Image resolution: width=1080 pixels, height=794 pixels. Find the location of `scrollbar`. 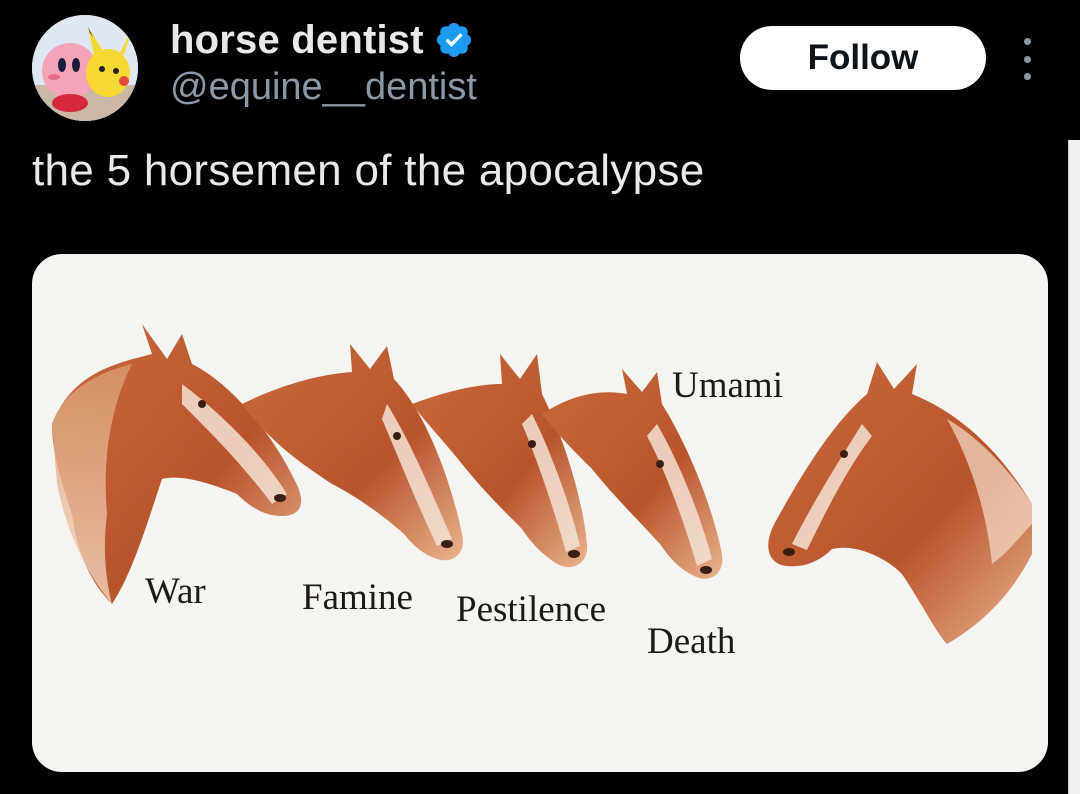

scrollbar is located at coordinates (1074, 467).